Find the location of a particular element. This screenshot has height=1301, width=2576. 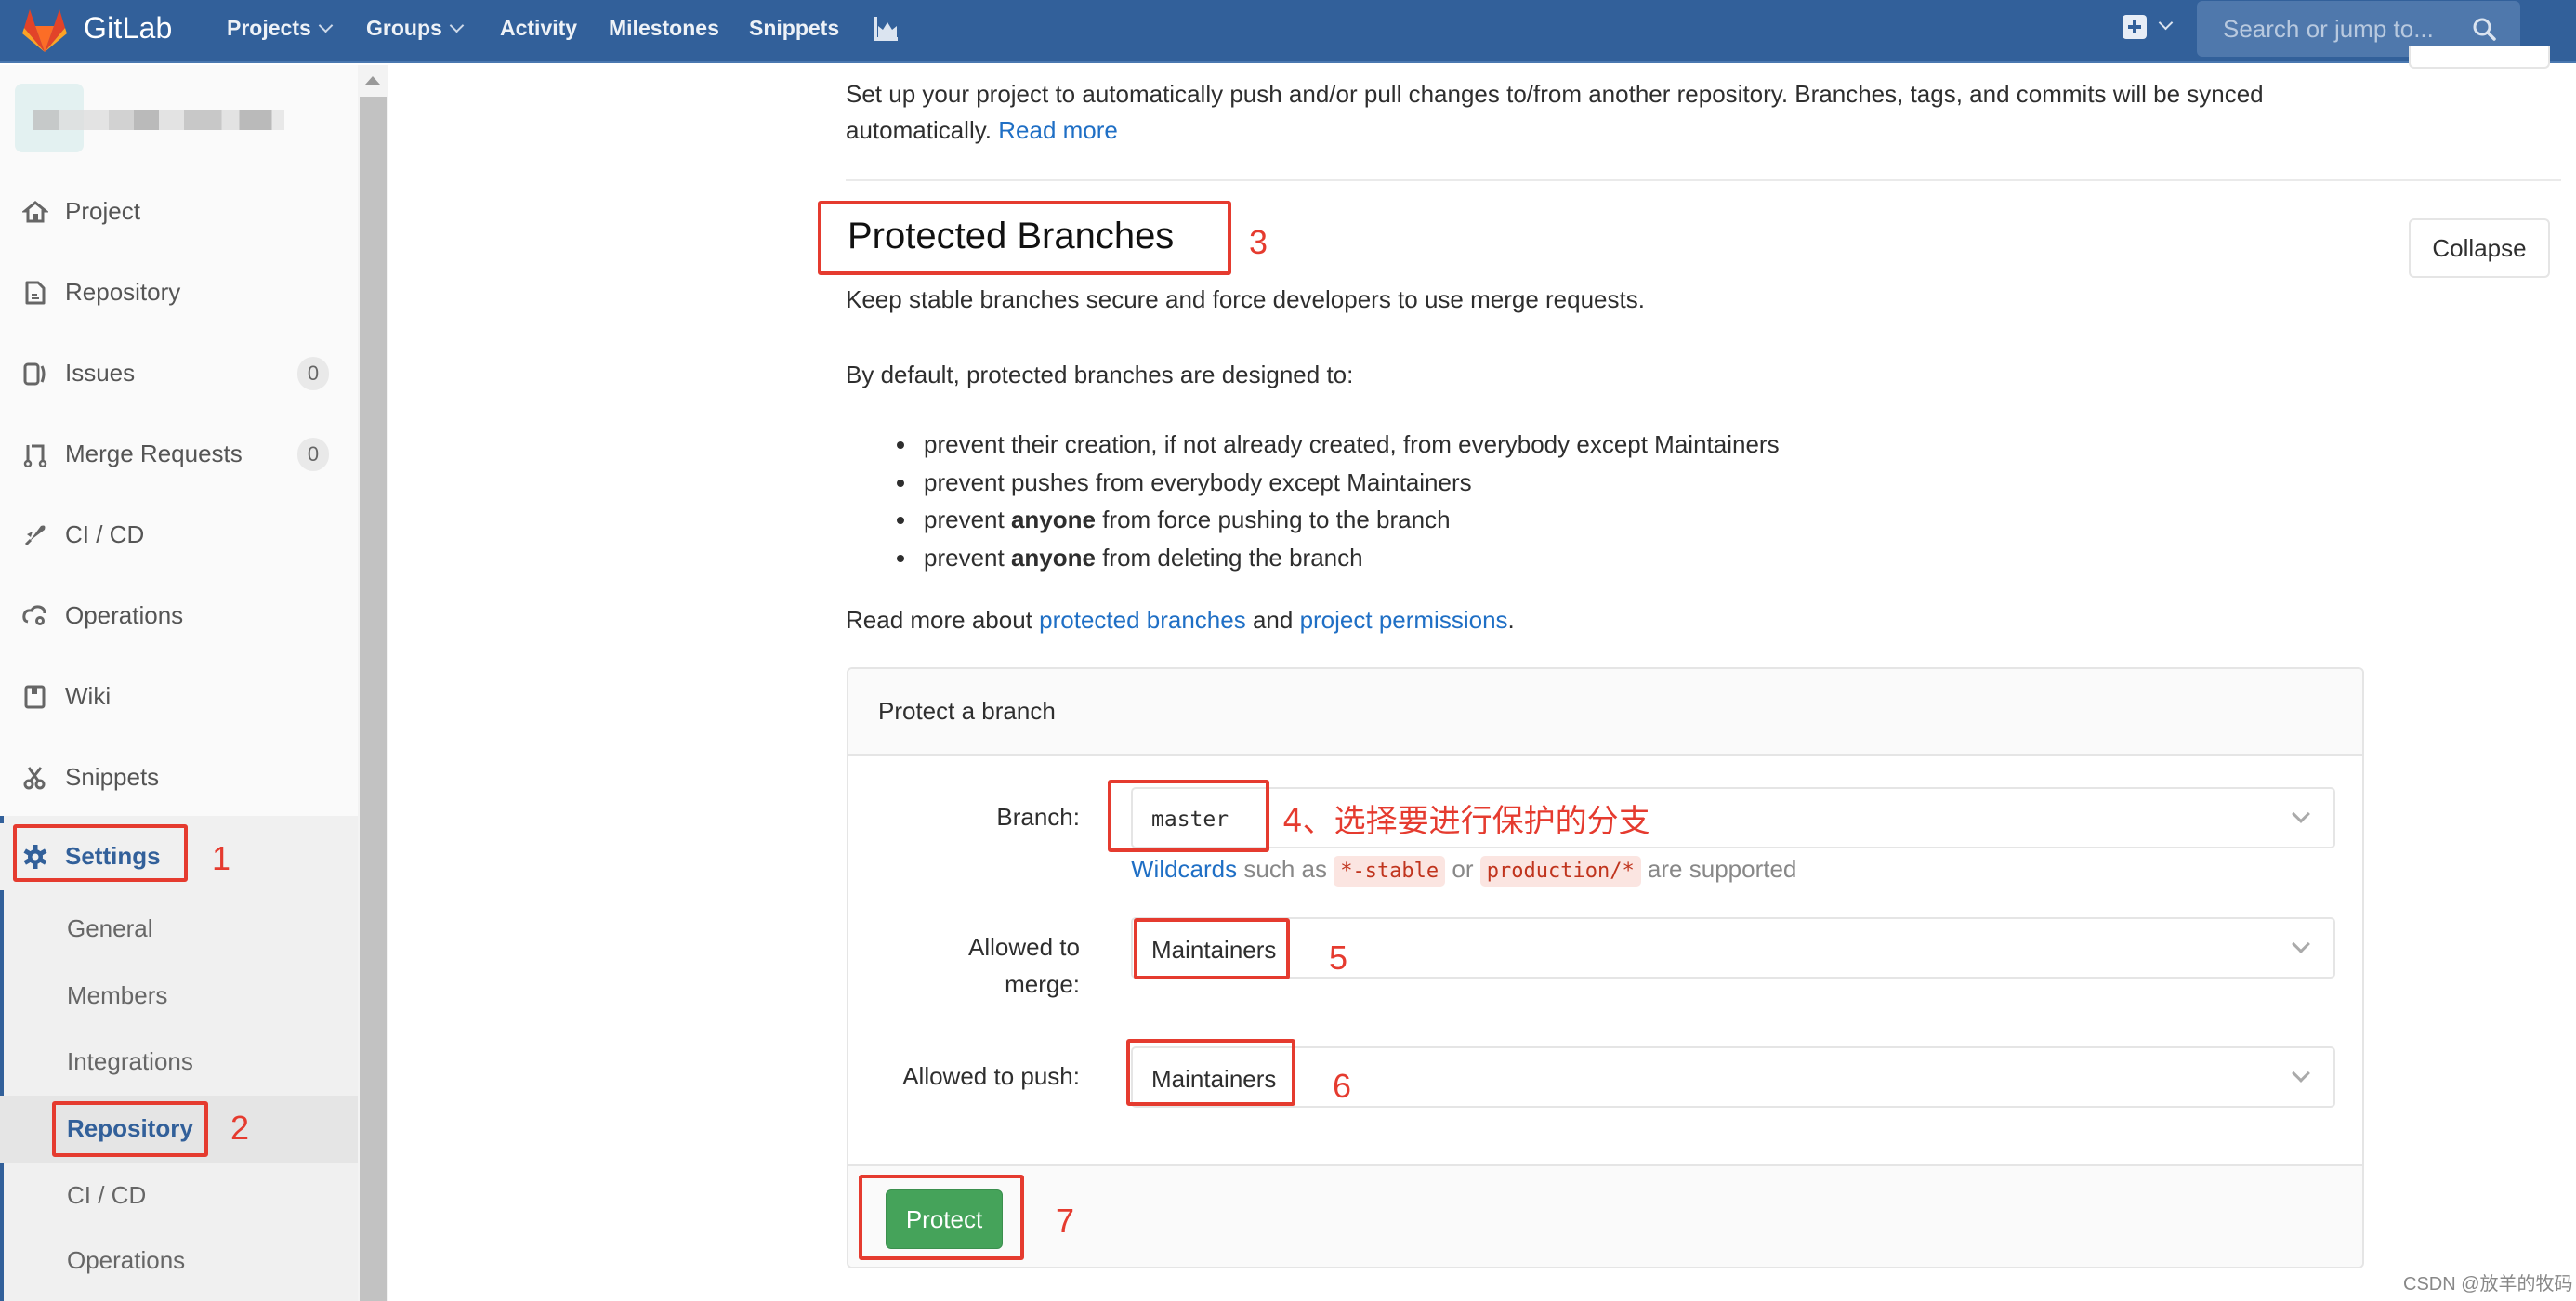

nav-milestones: Milestones is located at coordinates (664, 29).